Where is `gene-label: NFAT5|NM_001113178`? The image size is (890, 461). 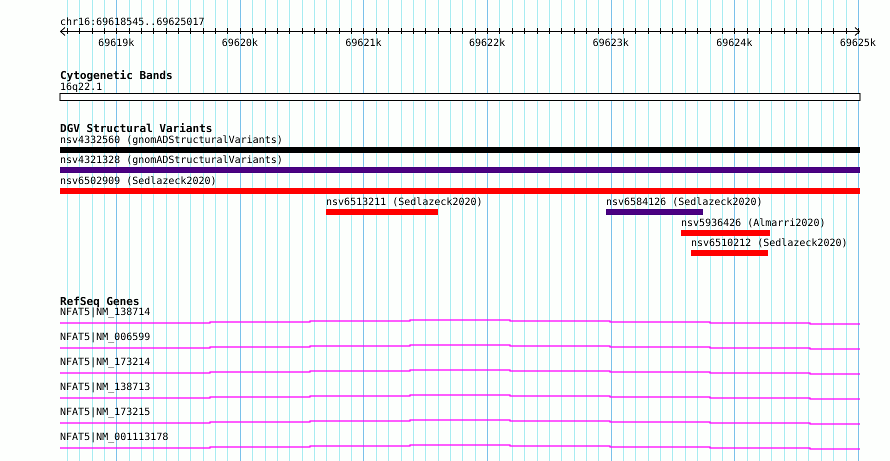
gene-label: NFAT5|NM_001113178 is located at coordinates (114, 437).